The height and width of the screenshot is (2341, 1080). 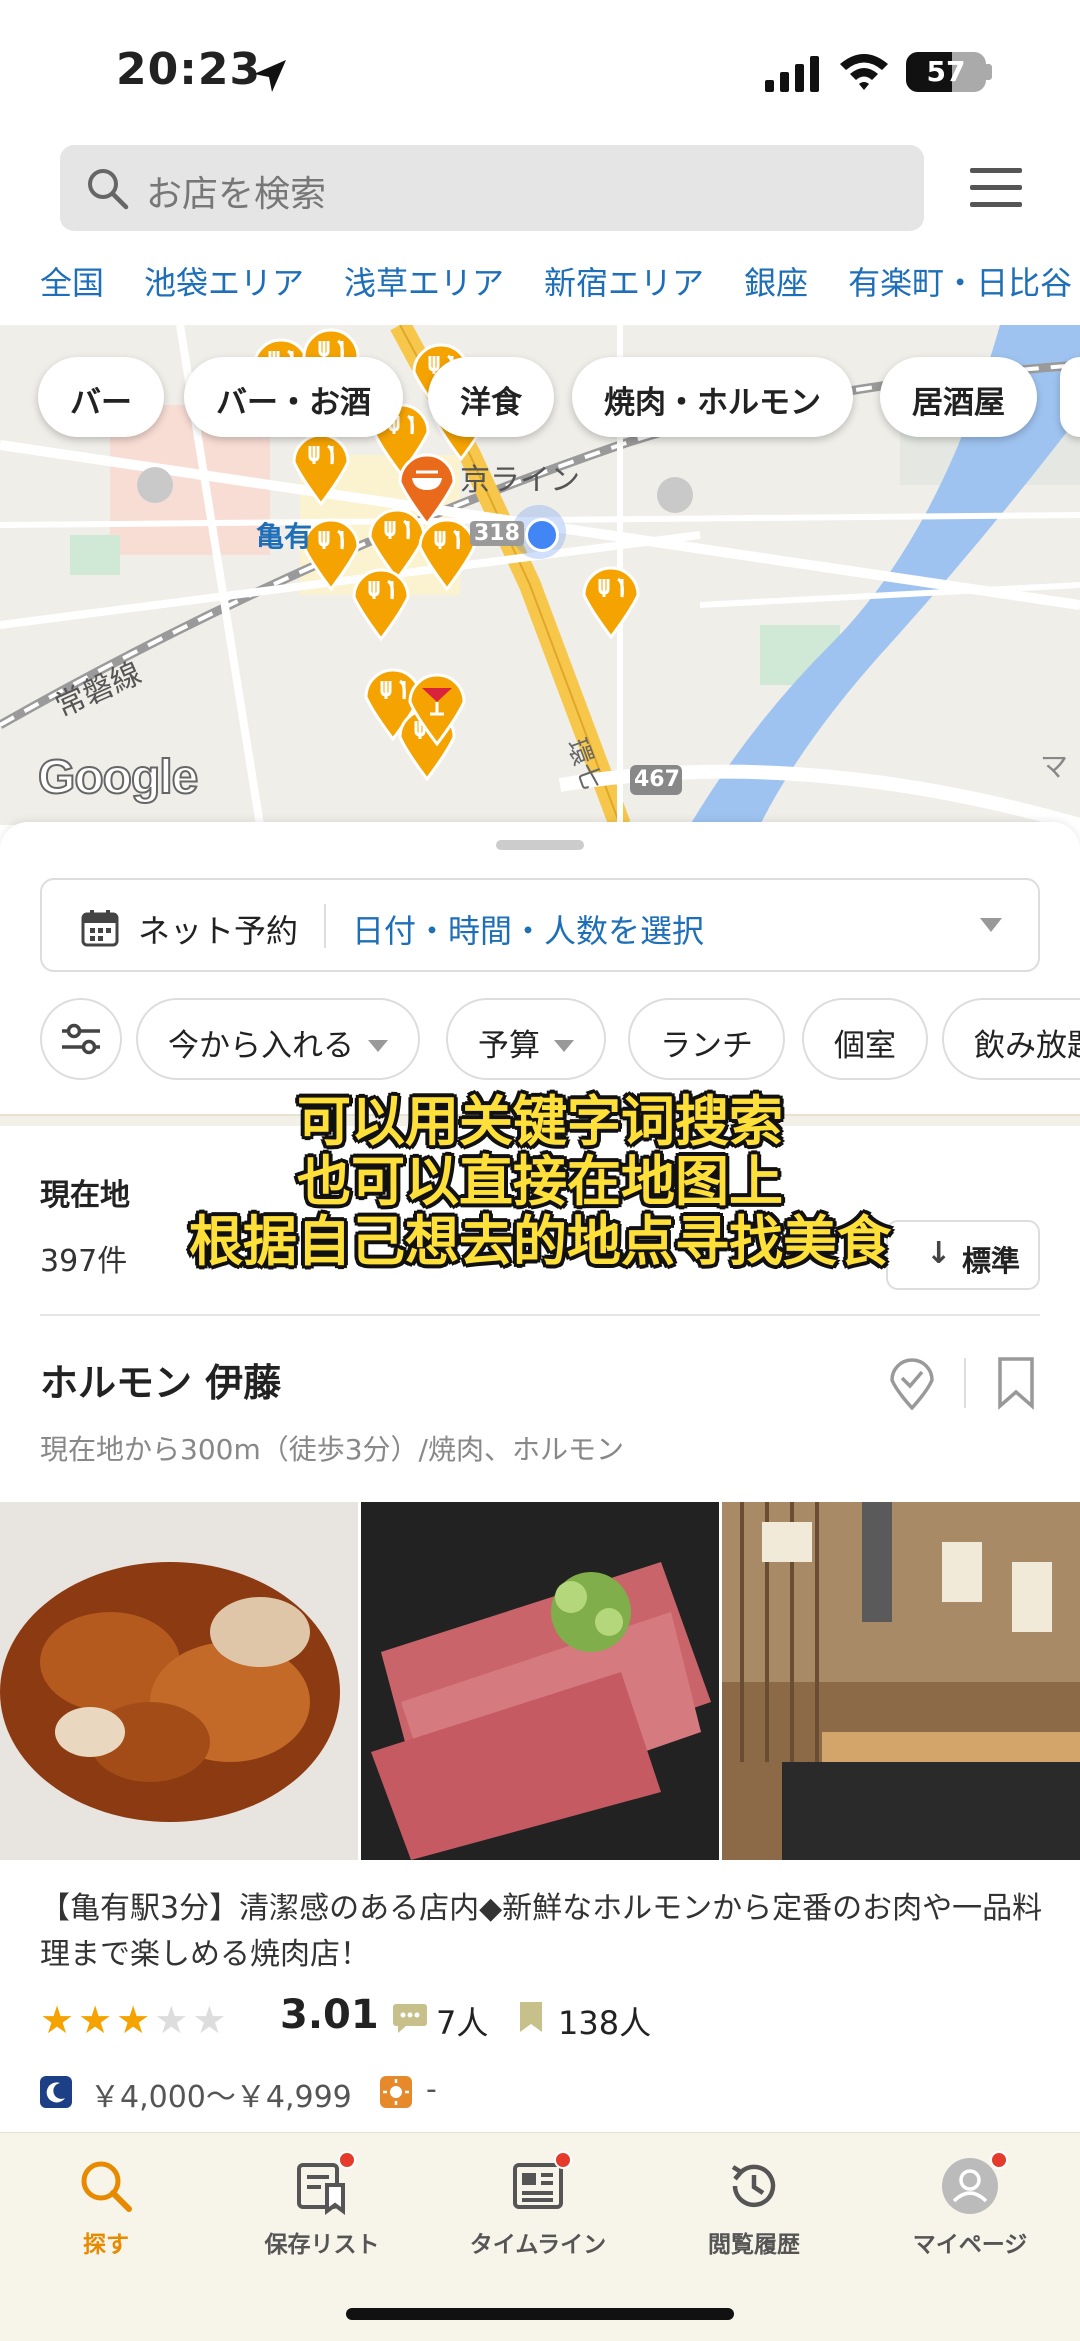 What do you see at coordinates (520, 480) in the screenshot?
I see `railway-label: 京ライン` at bounding box center [520, 480].